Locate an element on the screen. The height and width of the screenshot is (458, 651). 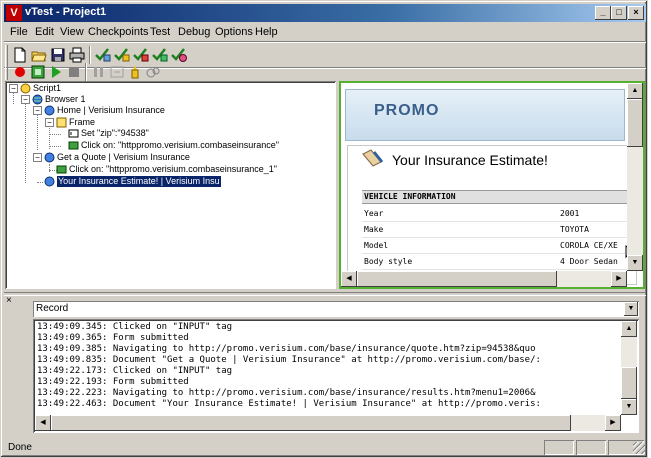
menu-options: Options is located at coordinates (234, 32).